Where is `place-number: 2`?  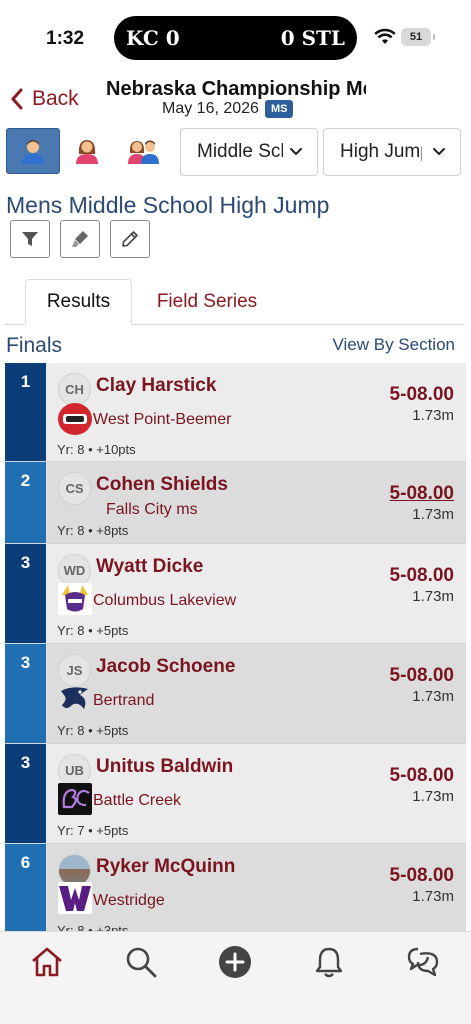 place-number: 2 is located at coordinates (25, 502).